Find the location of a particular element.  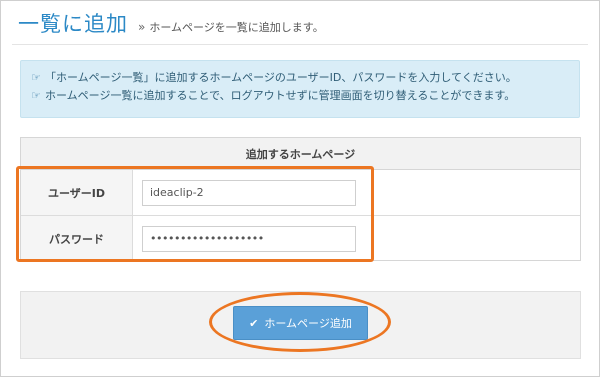

add-homepage-button-label: ホームページ追加 is located at coordinates (308, 323).